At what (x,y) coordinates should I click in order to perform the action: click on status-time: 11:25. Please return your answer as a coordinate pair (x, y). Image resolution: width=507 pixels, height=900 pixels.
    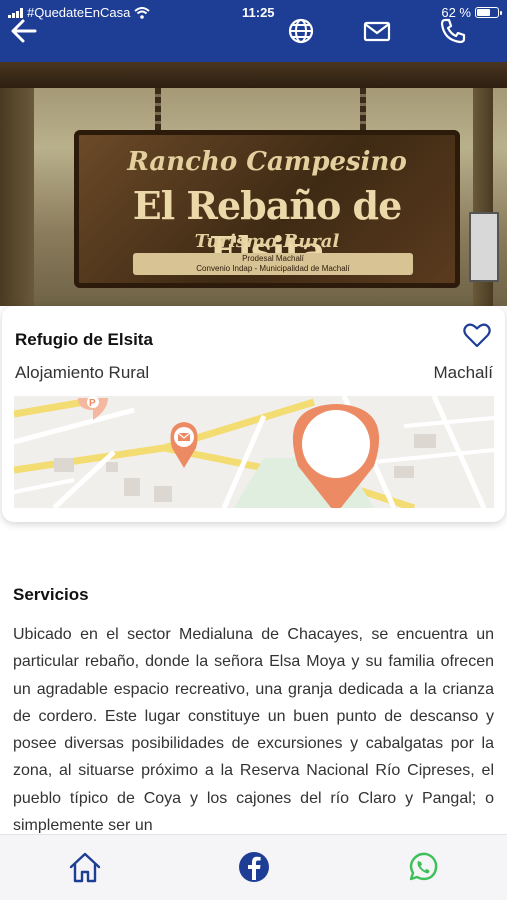
    Looking at the image, I should click on (258, 12).